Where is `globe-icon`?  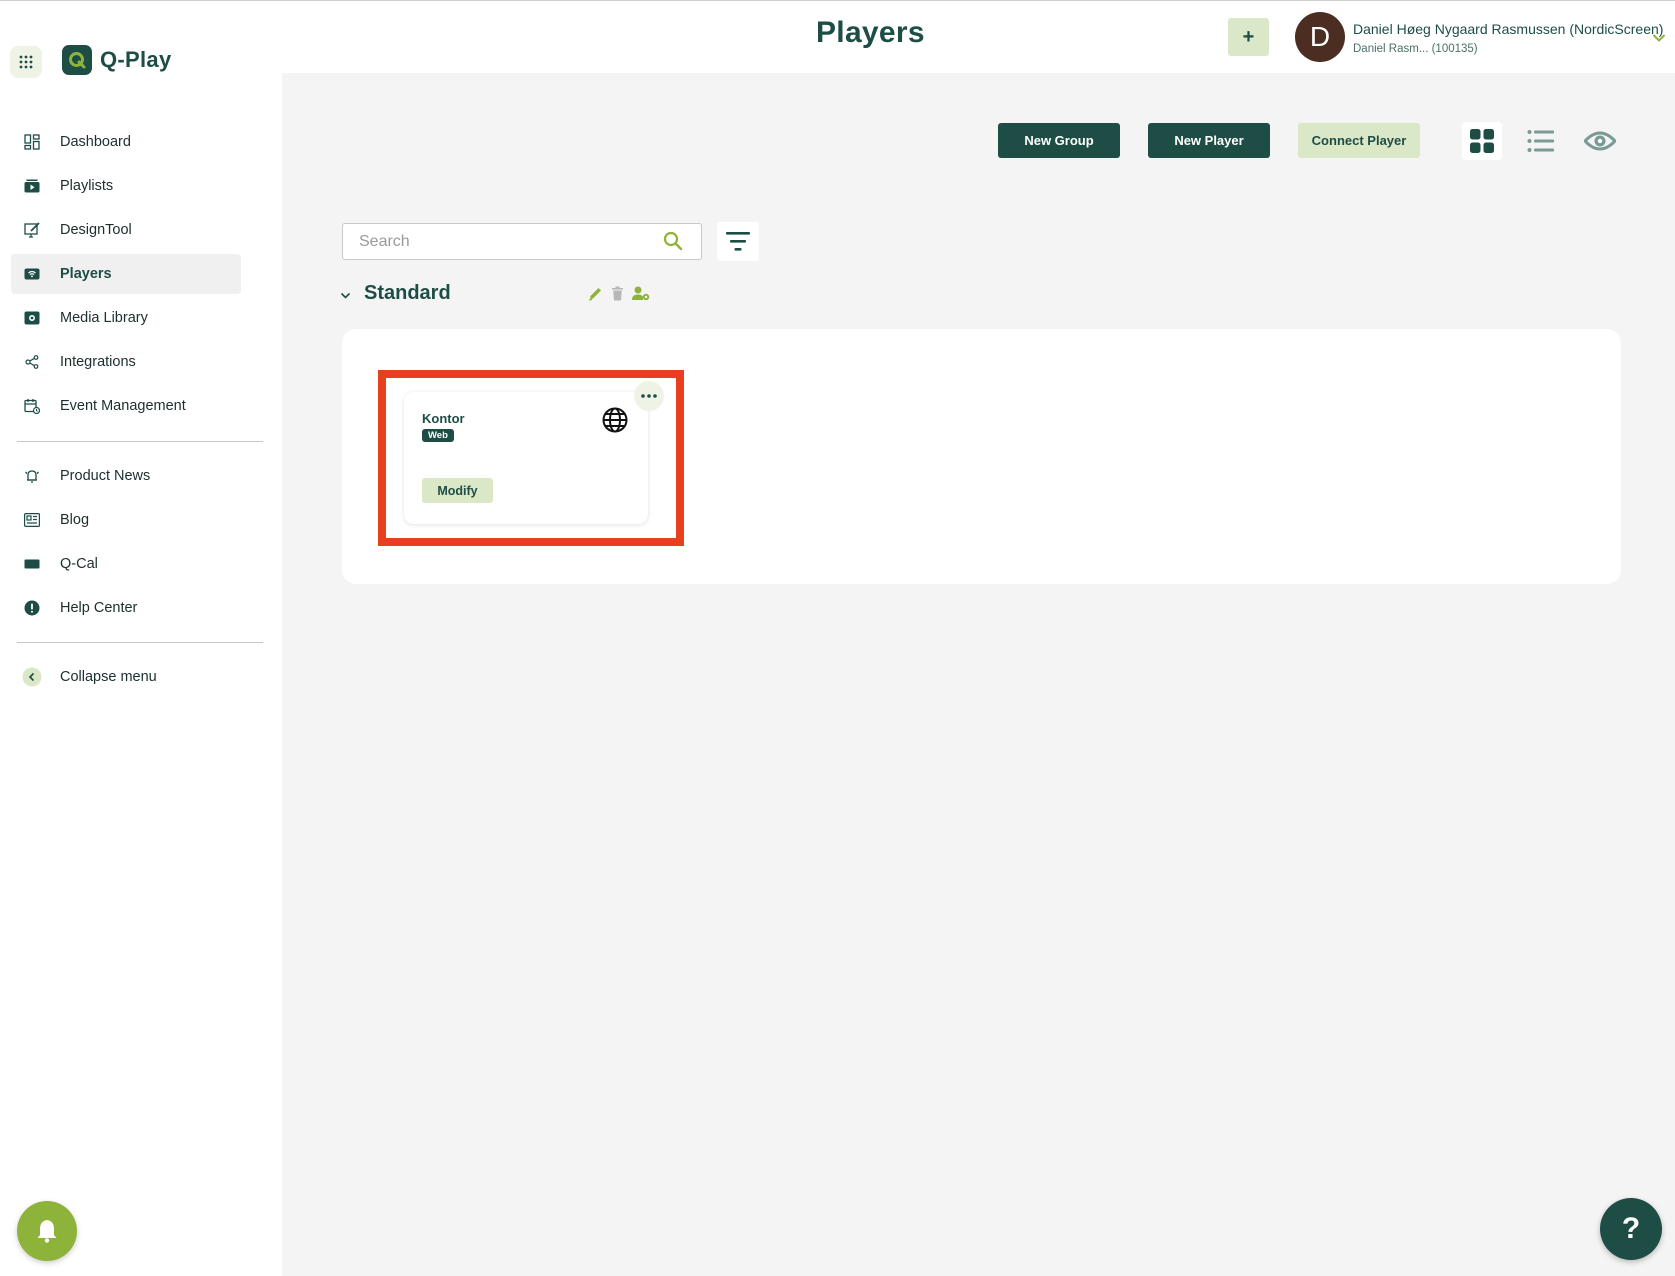
globe-icon is located at coordinates (615, 422).